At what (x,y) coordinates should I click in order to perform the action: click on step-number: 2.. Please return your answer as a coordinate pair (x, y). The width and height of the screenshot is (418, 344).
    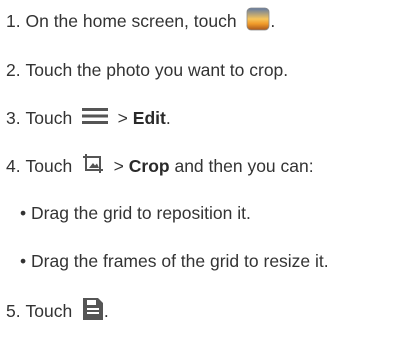
    Looking at the image, I should click on (13, 69).